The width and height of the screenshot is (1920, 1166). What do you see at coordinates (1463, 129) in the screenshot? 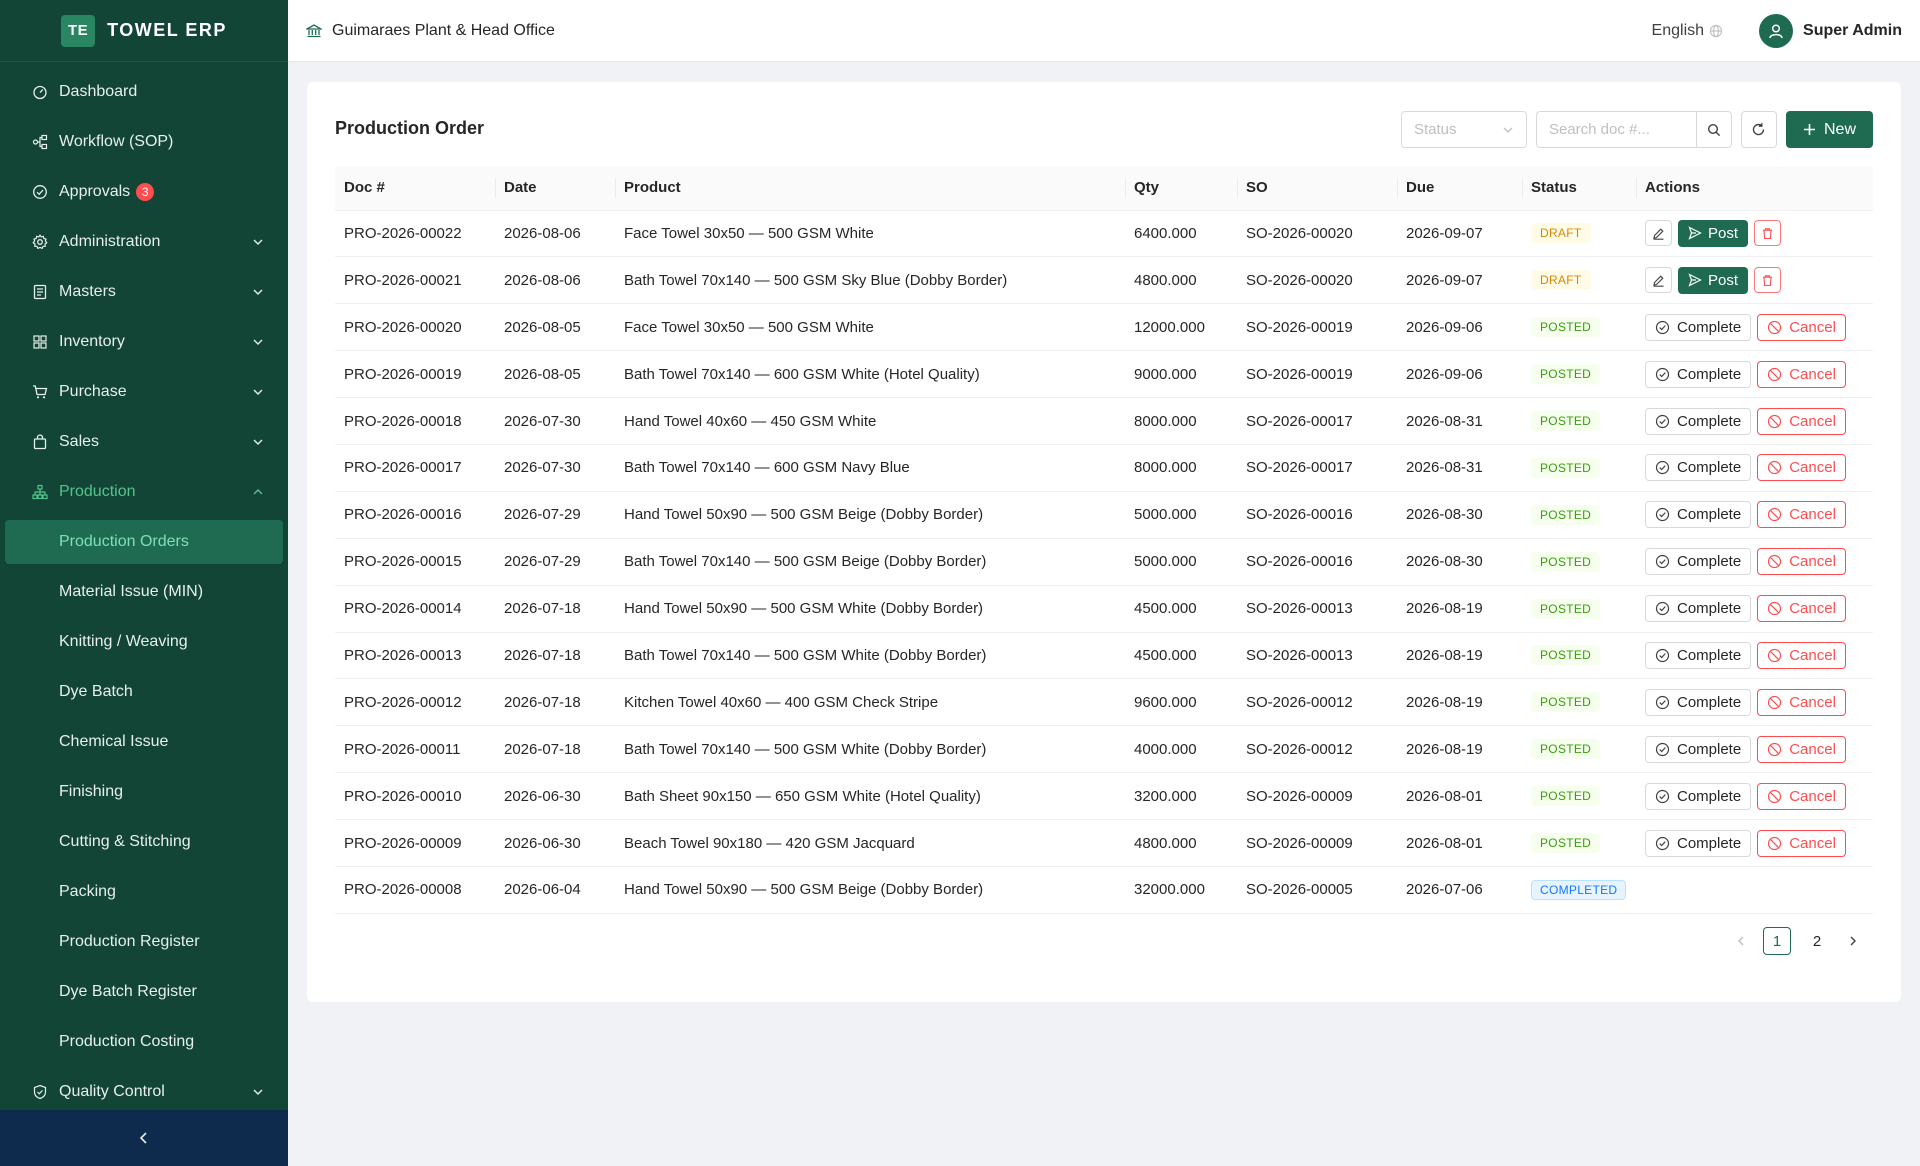
I see `status-filter: Status` at bounding box center [1463, 129].